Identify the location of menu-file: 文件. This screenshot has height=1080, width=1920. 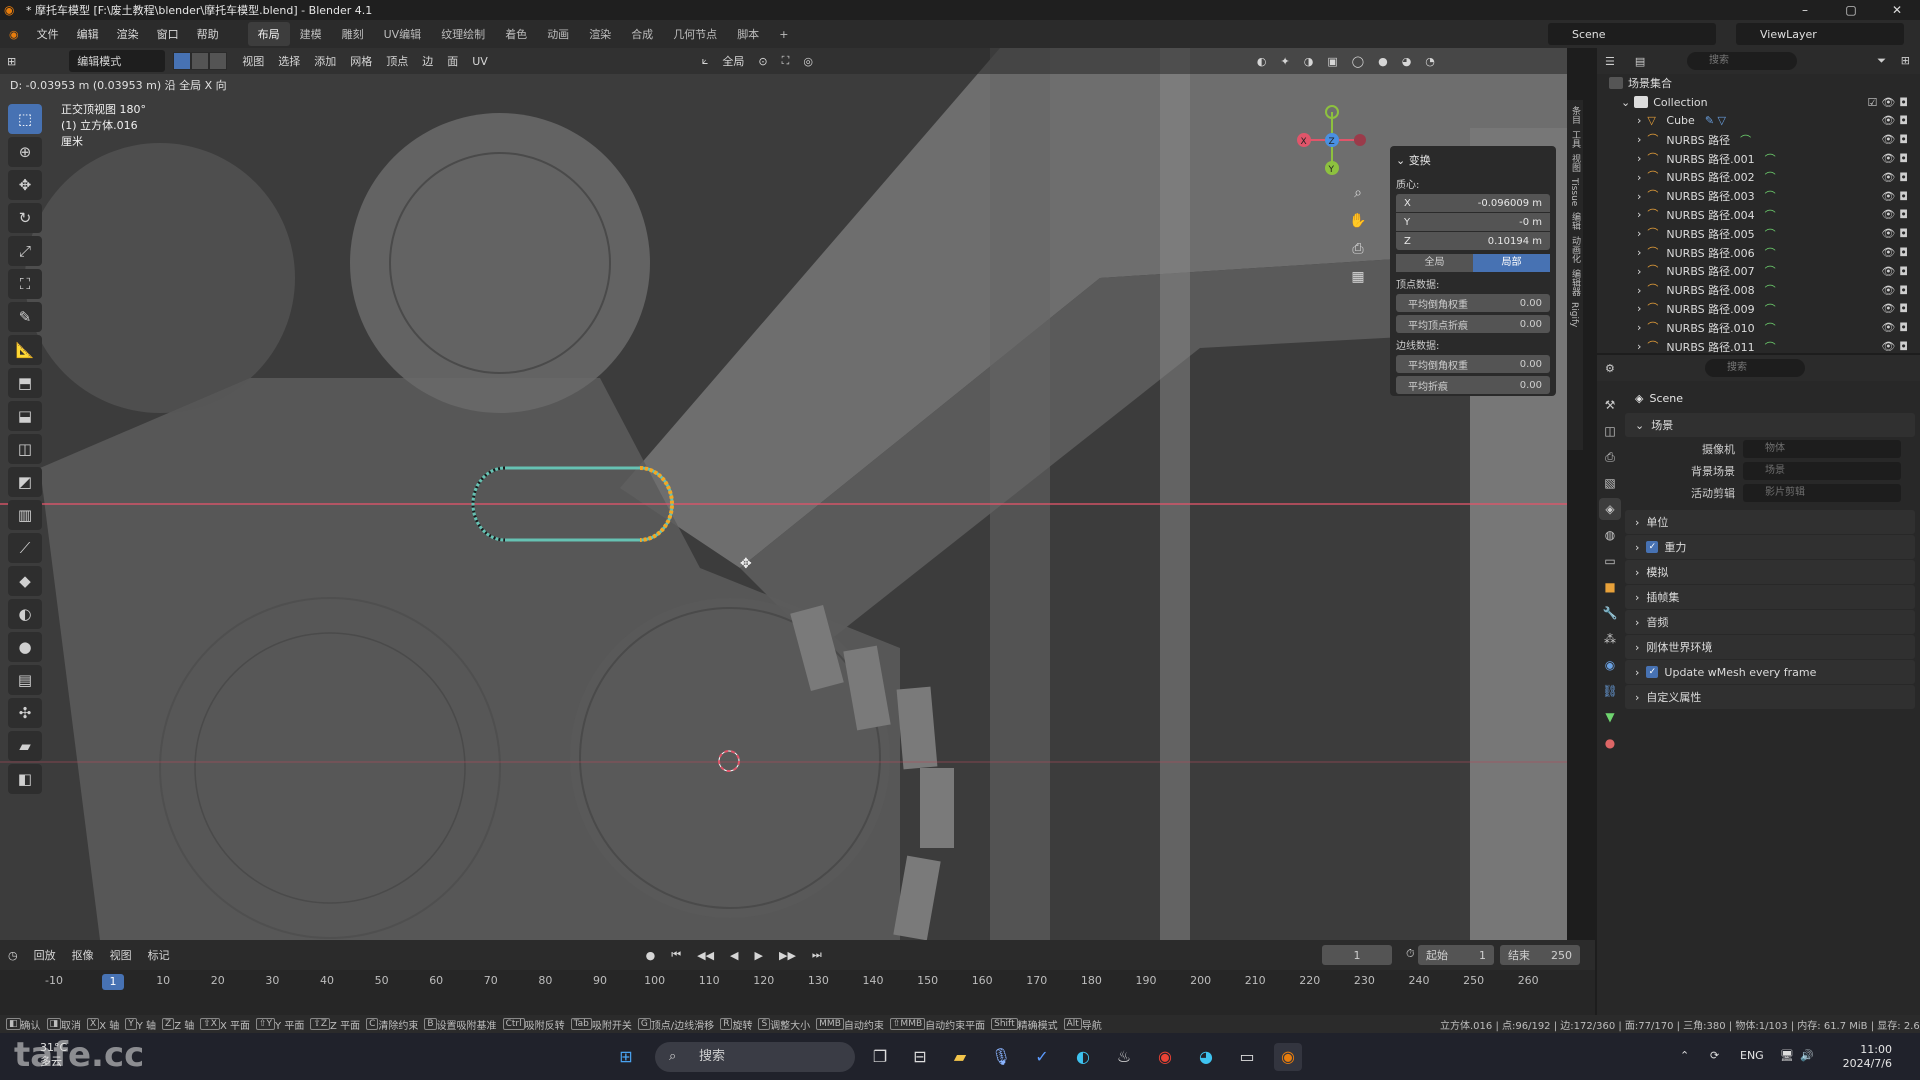
(48, 34).